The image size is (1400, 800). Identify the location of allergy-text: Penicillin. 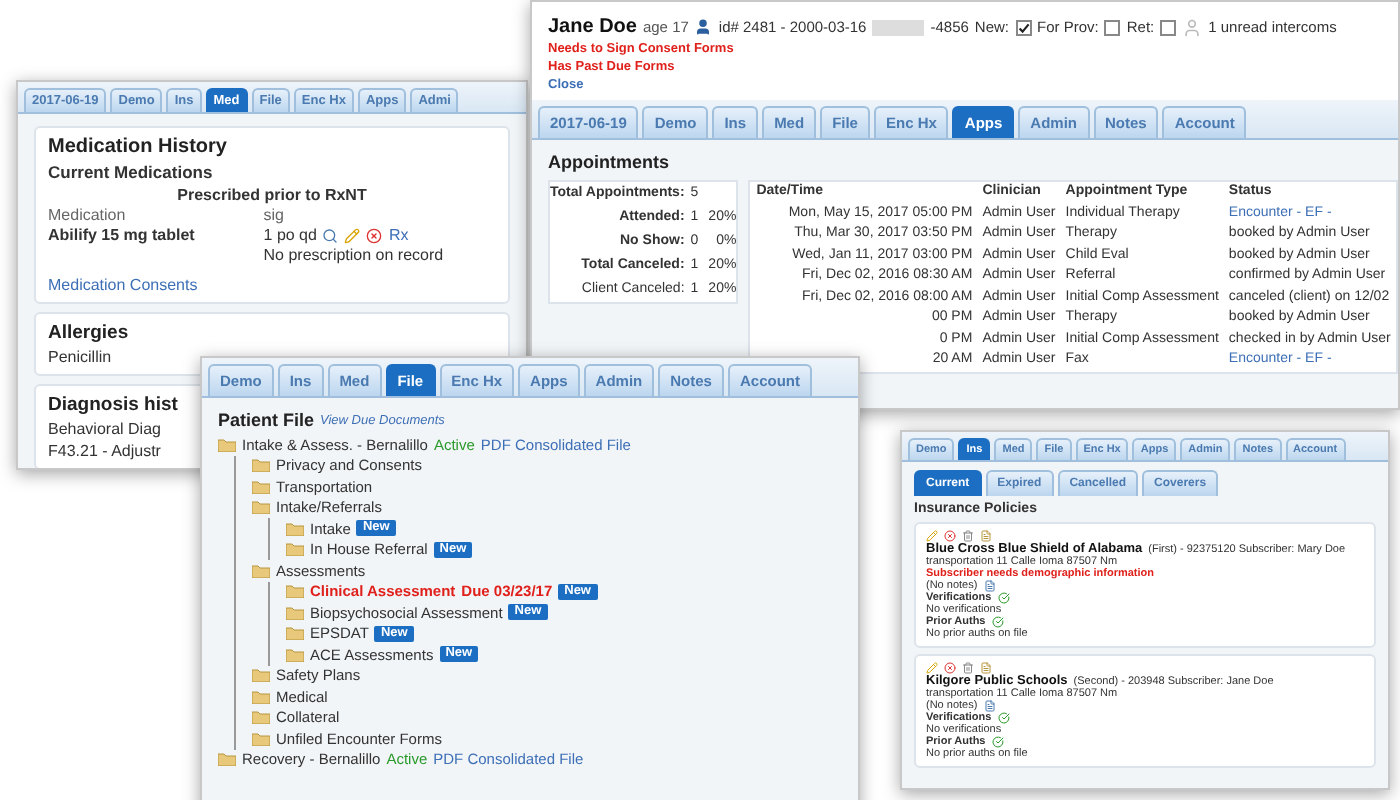
(80, 357).